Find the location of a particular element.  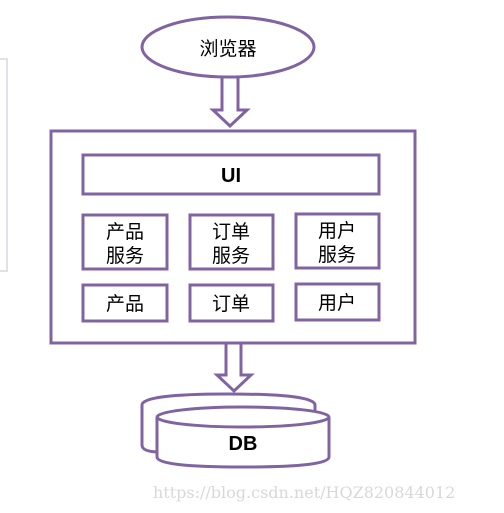

ui-layer: UI is located at coordinates (231, 174).